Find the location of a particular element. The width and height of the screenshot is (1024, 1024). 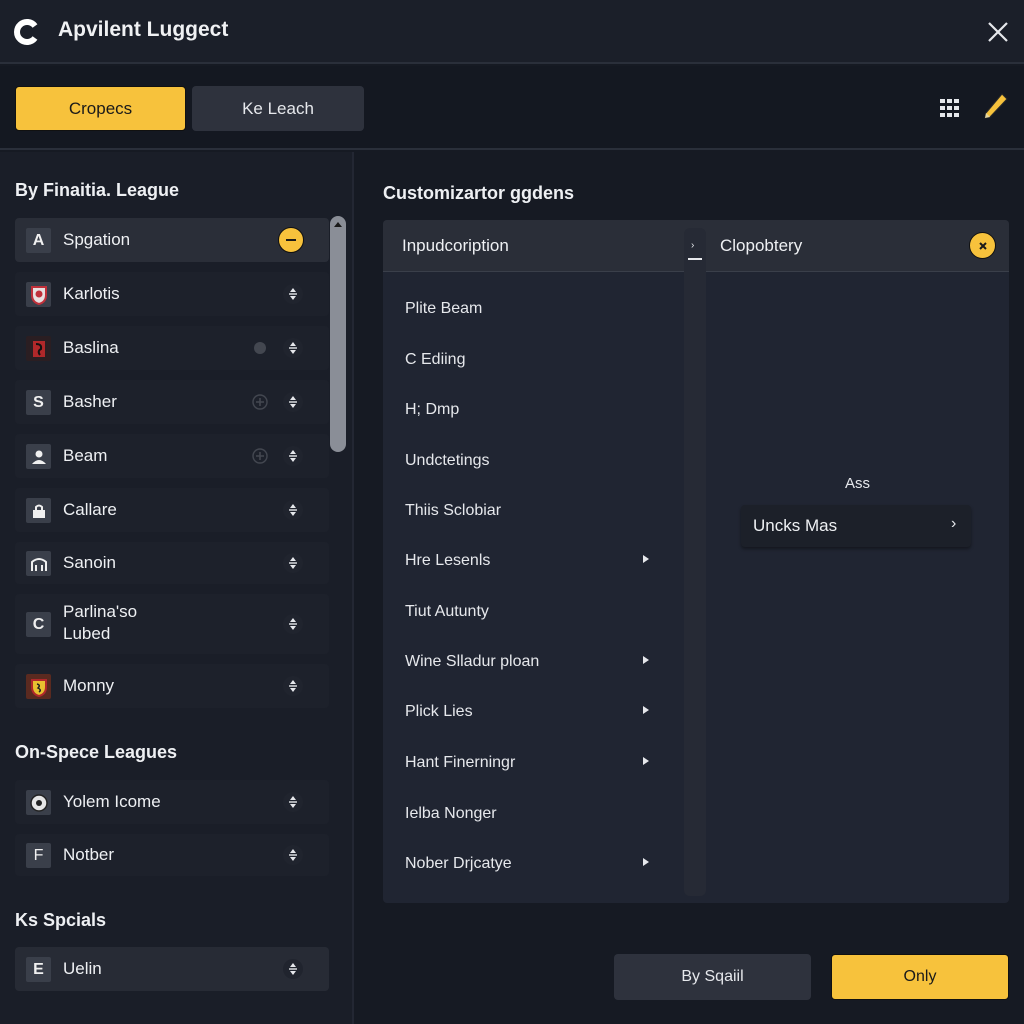

column-splitter: › is located at coordinates (695, 562).